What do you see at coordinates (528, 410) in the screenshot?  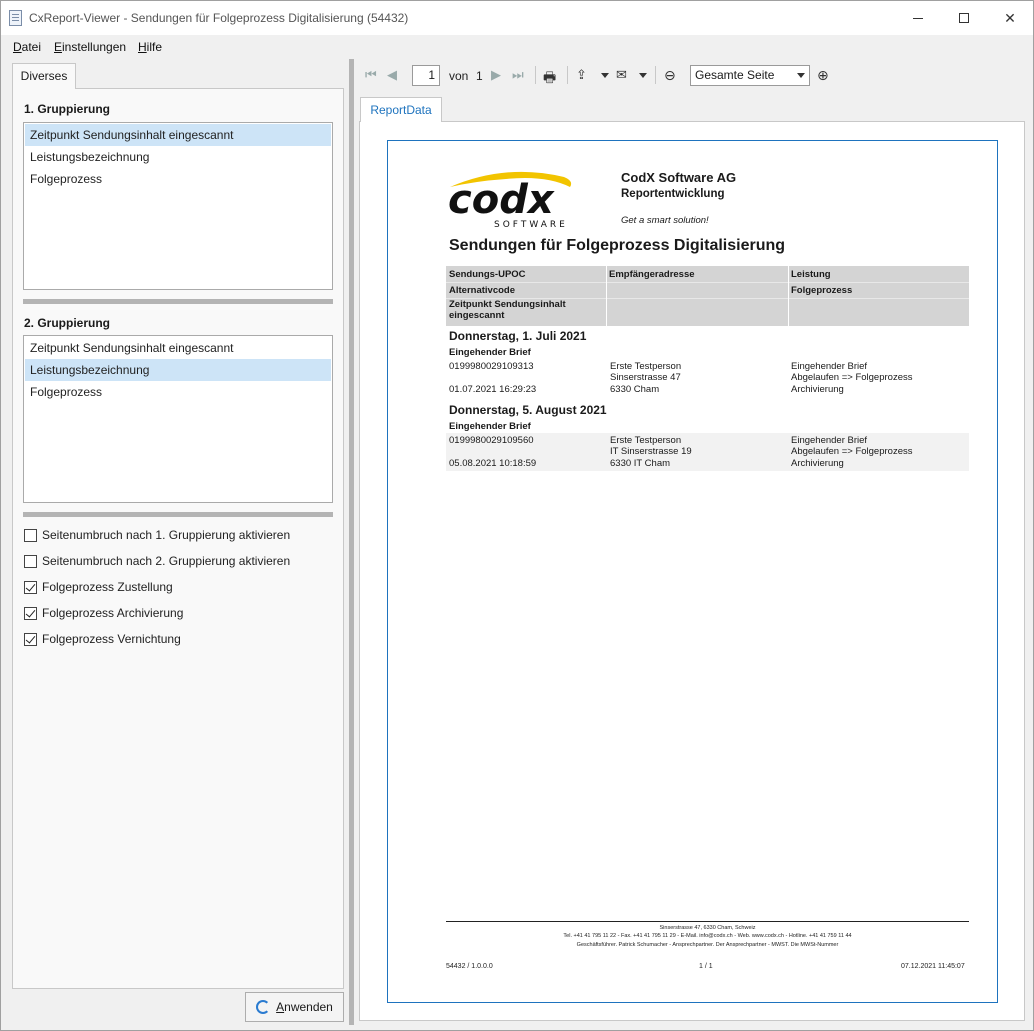 I see `group-day: Donnerstag, 5. August 2021` at bounding box center [528, 410].